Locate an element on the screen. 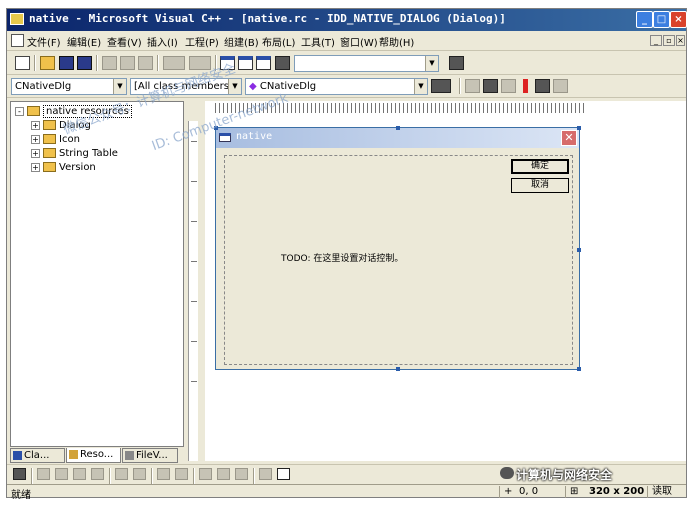 This screenshot has width=695, height=507. status-mode: 读取 is located at coordinates (659, 492).